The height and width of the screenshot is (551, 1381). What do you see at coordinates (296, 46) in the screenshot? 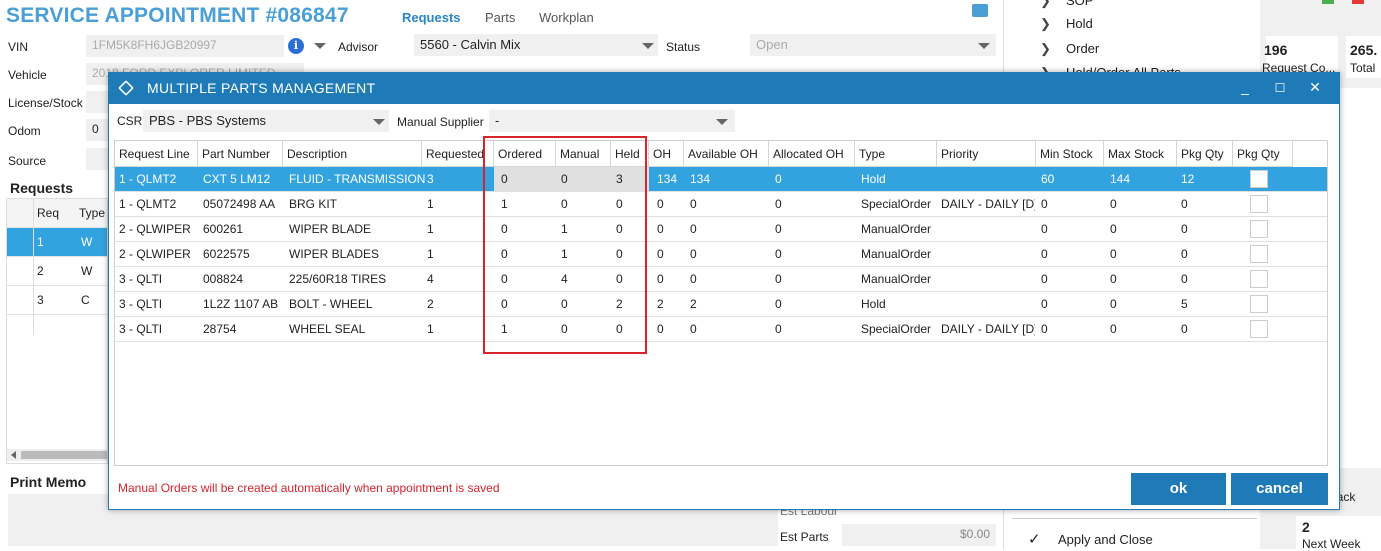
I see `info-icon: i` at bounding box center [296, 46].